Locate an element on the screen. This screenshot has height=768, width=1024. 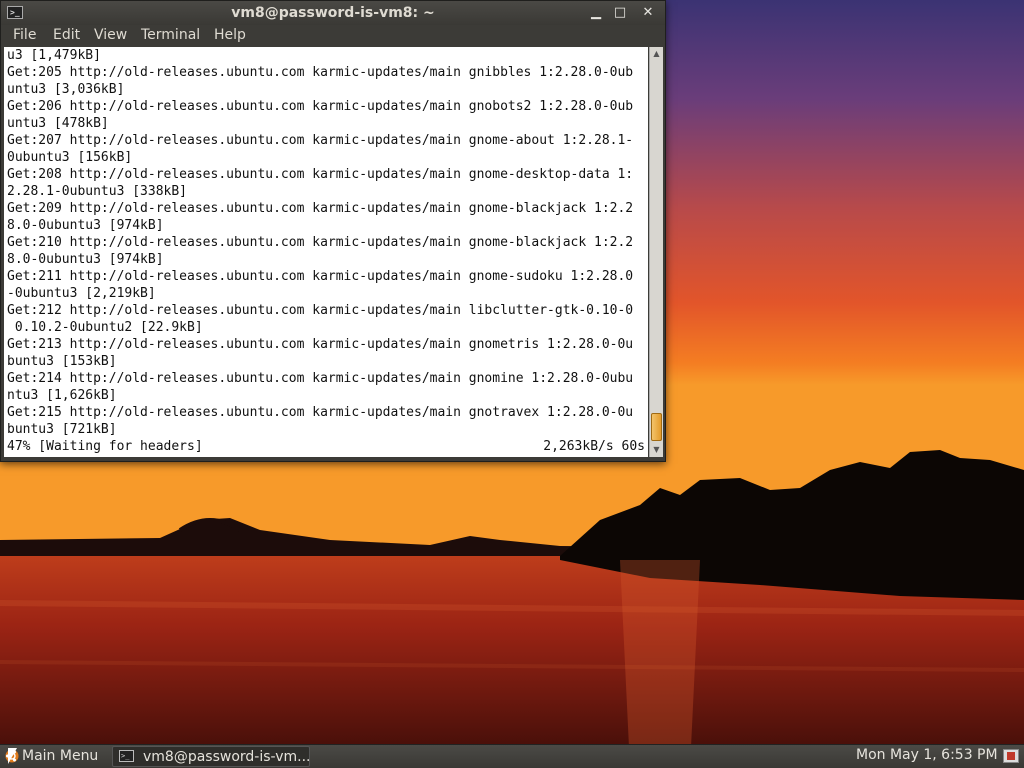
terminal-line: untu3 [478kB] is located at coordinates (58, 123).